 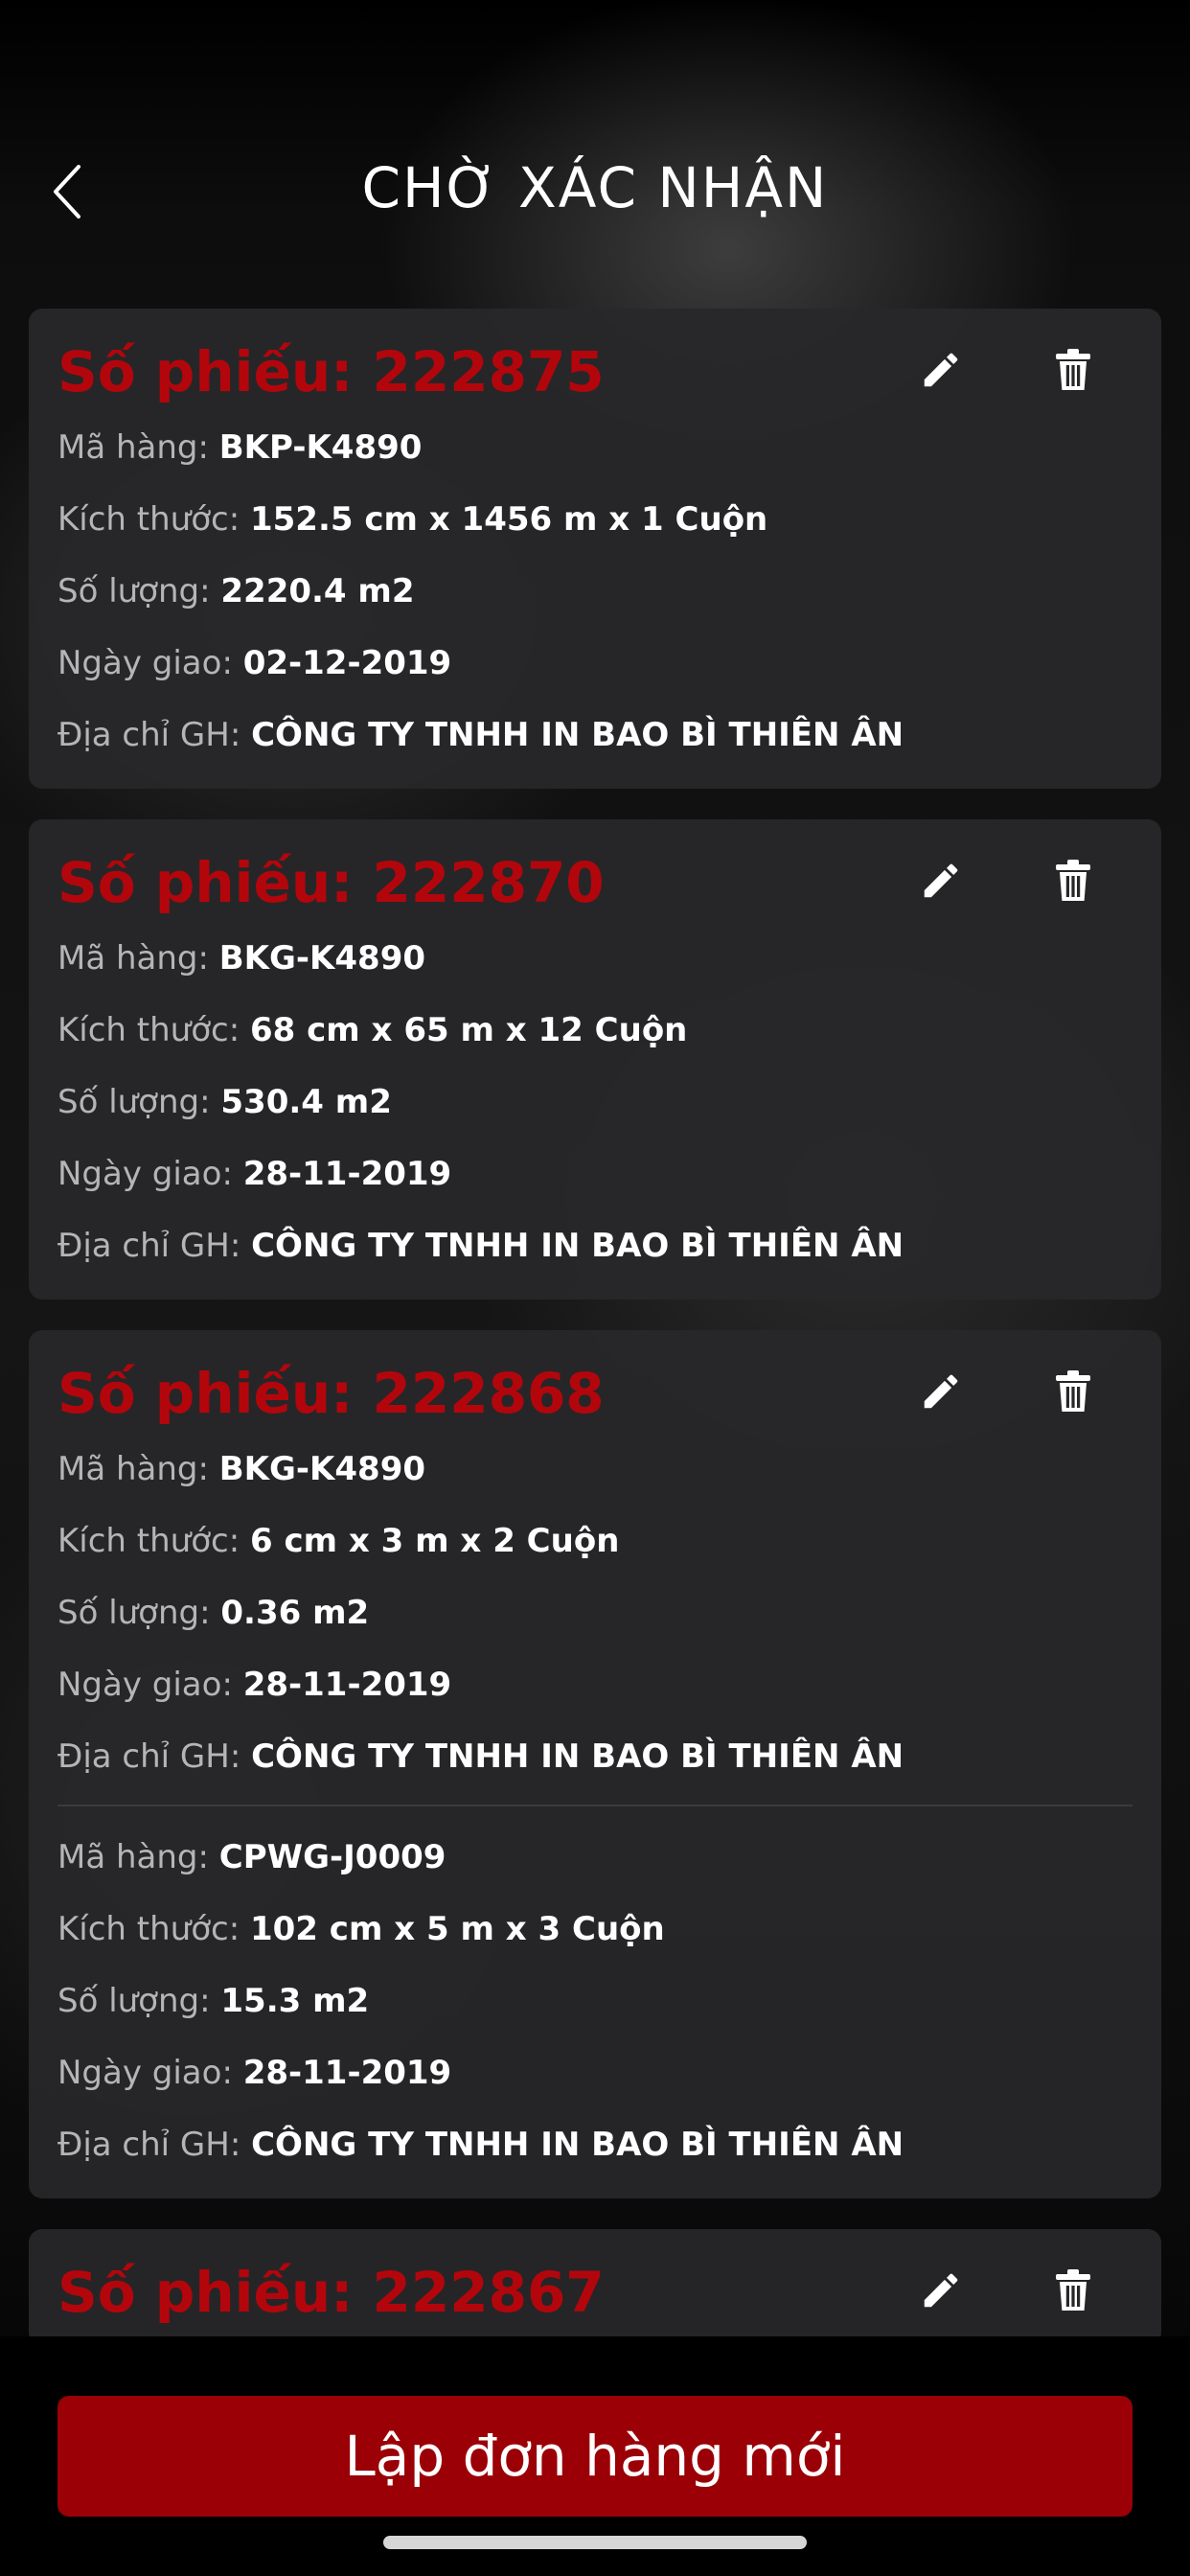 I want to click on quantity-row: Số lượng: 2220.4 m2, so click(x=595, y=592).